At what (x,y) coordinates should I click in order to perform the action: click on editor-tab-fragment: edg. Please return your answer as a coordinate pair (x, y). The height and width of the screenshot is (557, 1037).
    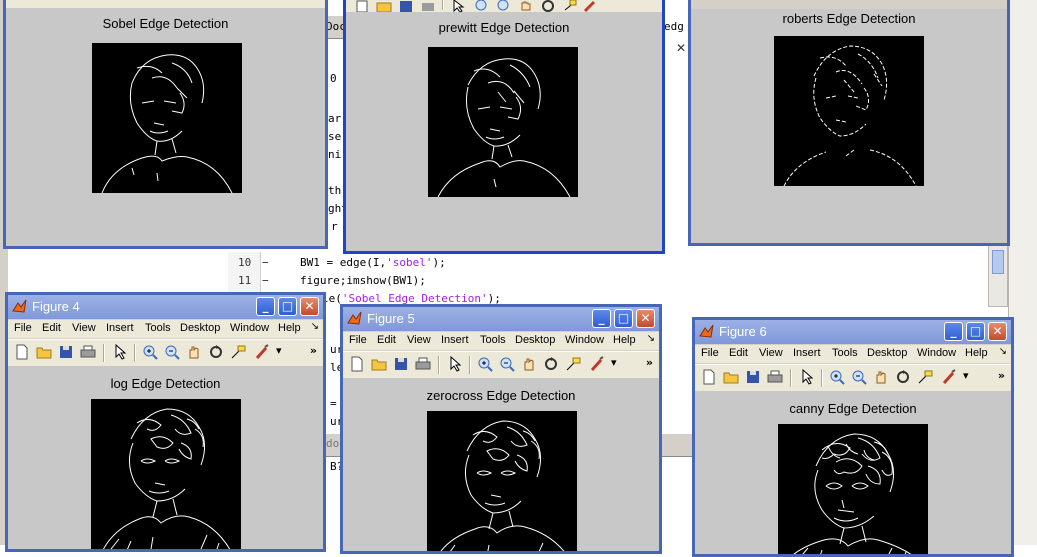
    Looking at the image, I should click on (674, 26).